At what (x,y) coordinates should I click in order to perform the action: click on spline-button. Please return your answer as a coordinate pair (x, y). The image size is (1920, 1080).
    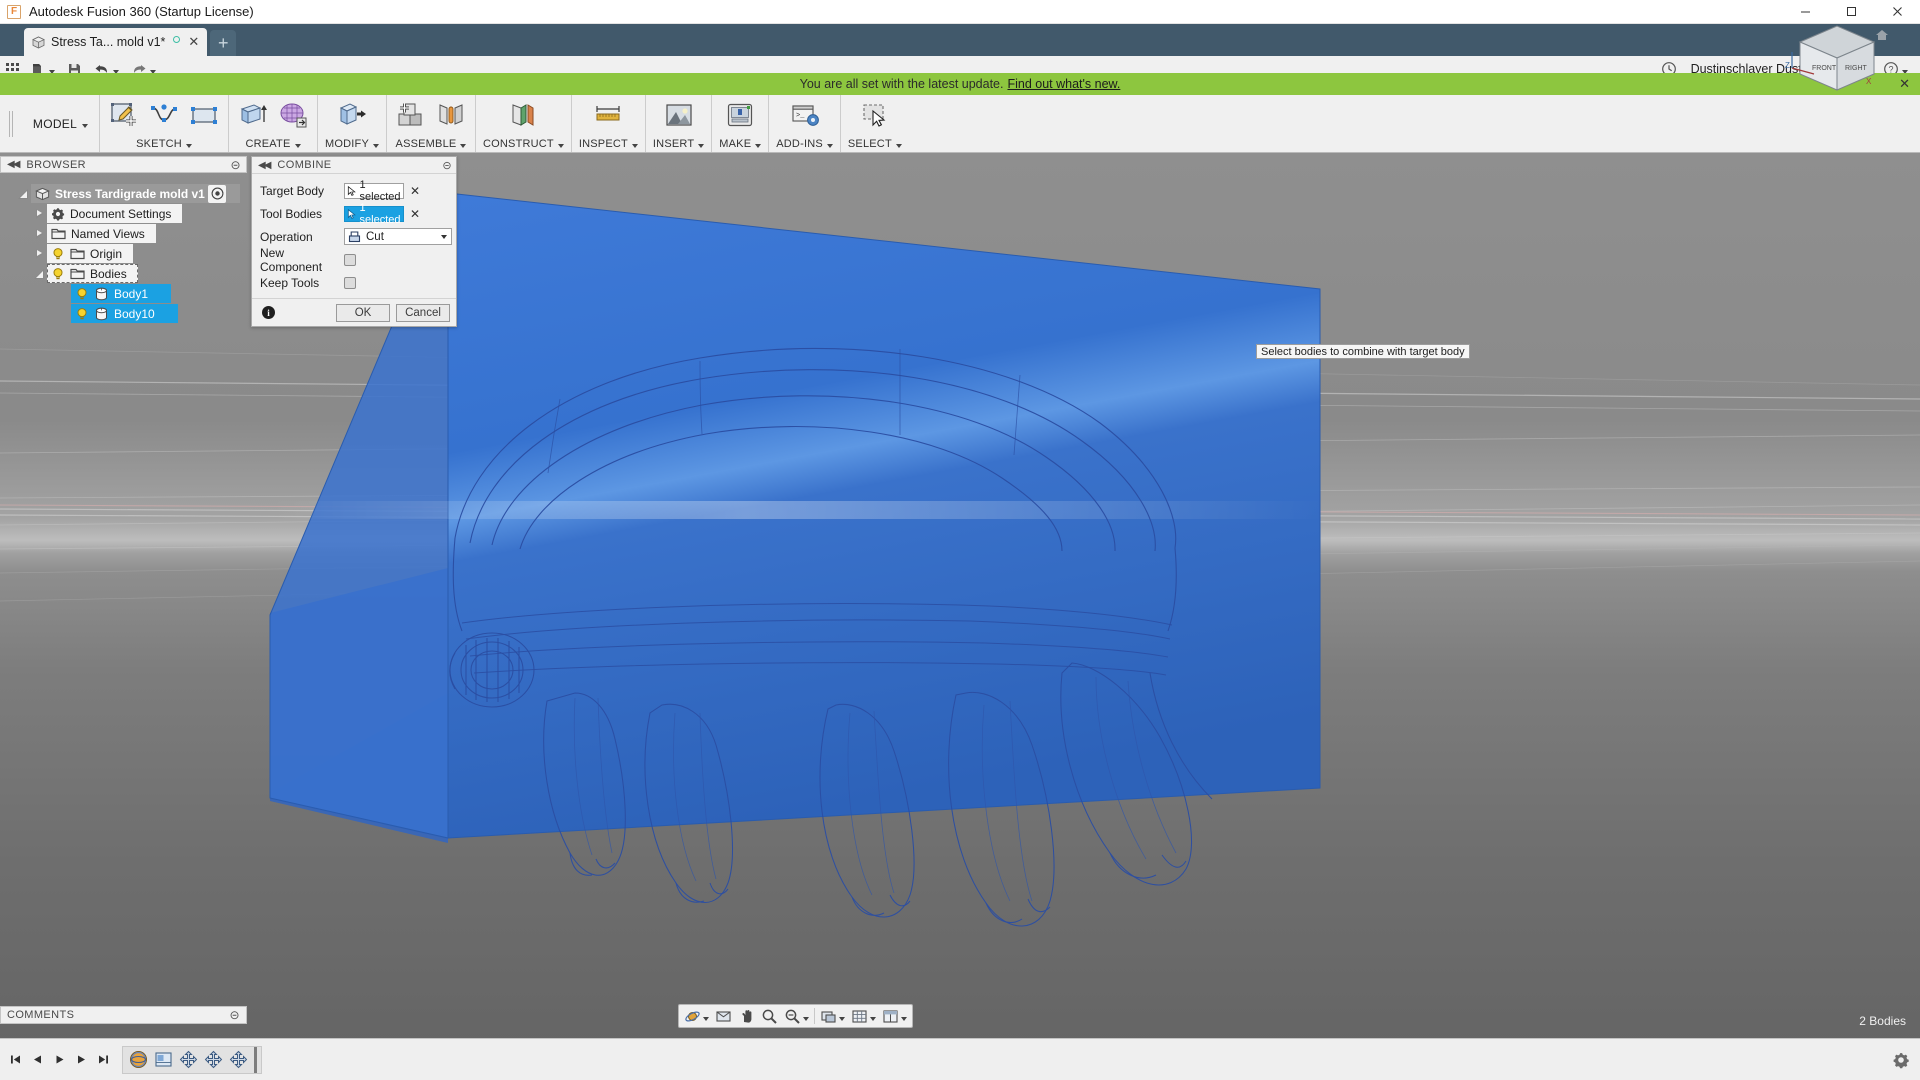
    Looking at the image, I should click on (164, 115).